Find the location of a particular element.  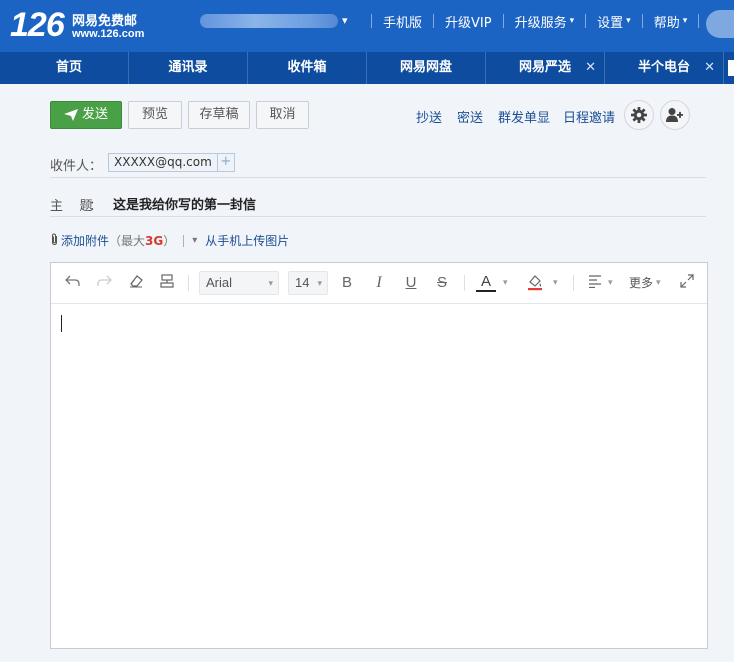

editor-toolbar: Arial ▾ 14 ▾ B I U S A ▾ ▾ ▾ 更多 ▾ is located at coordinates (379, 283).